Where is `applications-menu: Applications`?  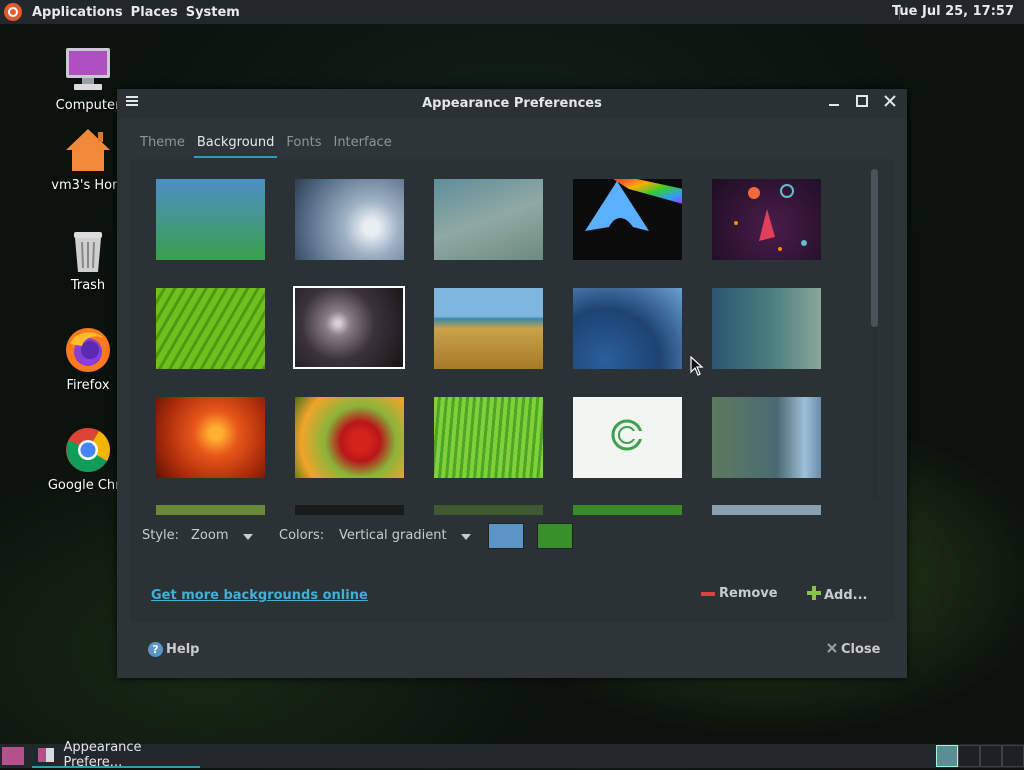 applications-menu: Applications is located at coordinates (77, 12).